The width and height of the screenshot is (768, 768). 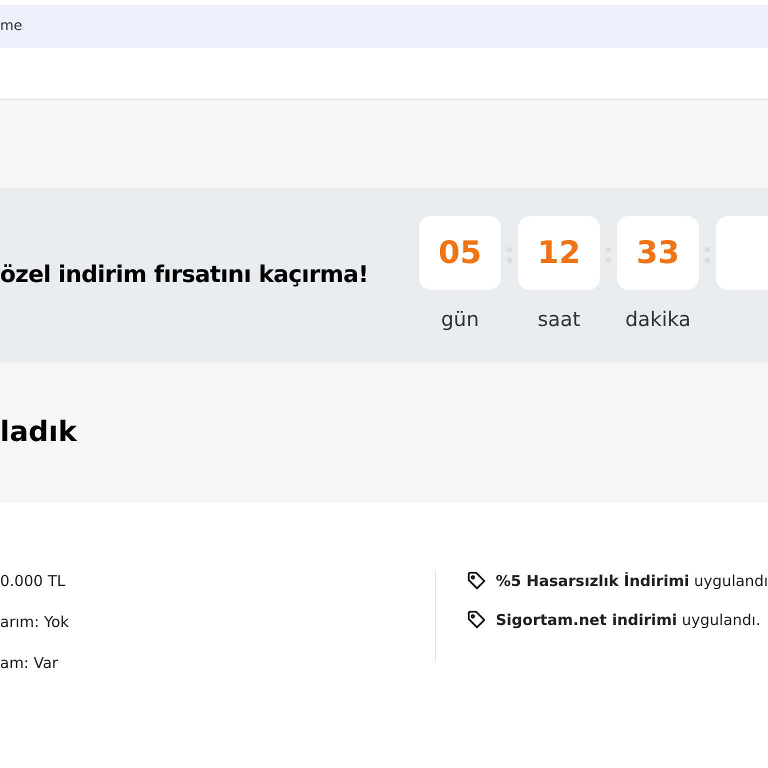 What do you see at coordinates (658, 319) in the screenshot?
I see `countdown-unit: dakika` at bounding box center [658, 319].